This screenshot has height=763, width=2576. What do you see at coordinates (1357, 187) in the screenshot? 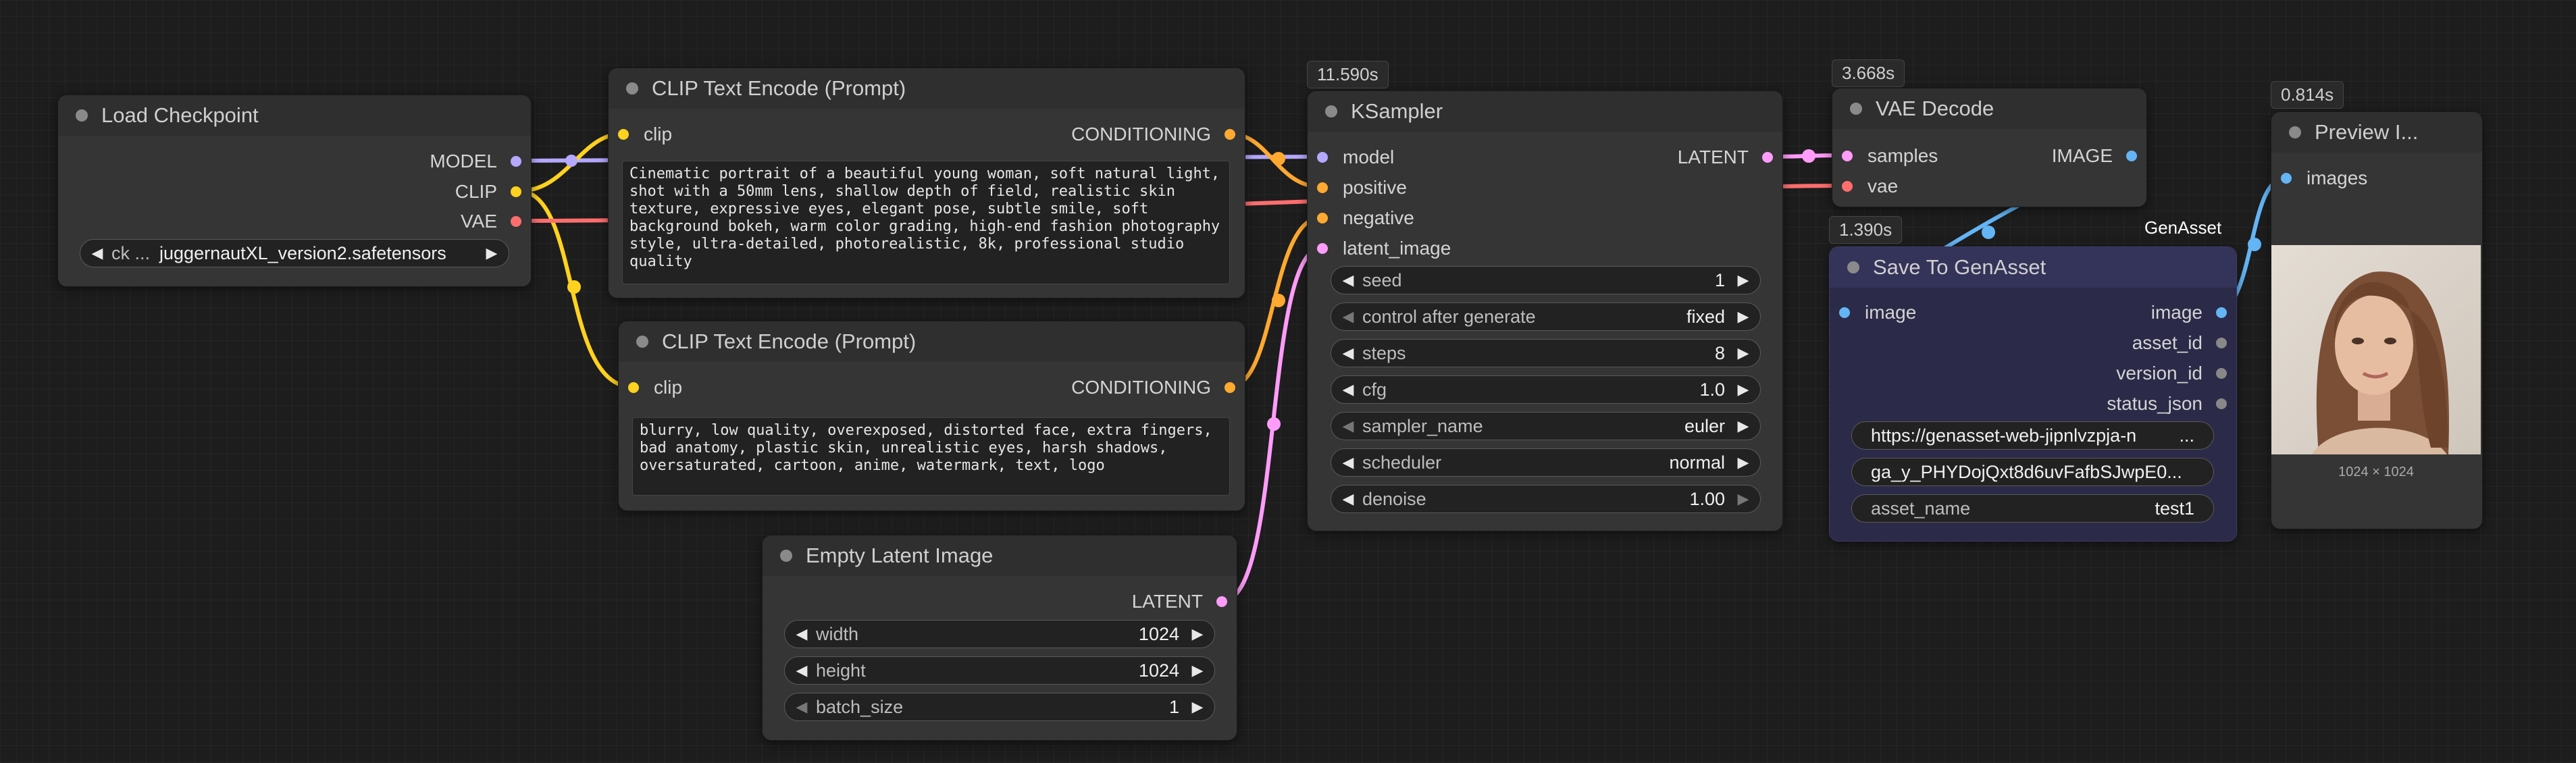
I see `input-positive-slot: positive` at bounding box center [1357, 187].